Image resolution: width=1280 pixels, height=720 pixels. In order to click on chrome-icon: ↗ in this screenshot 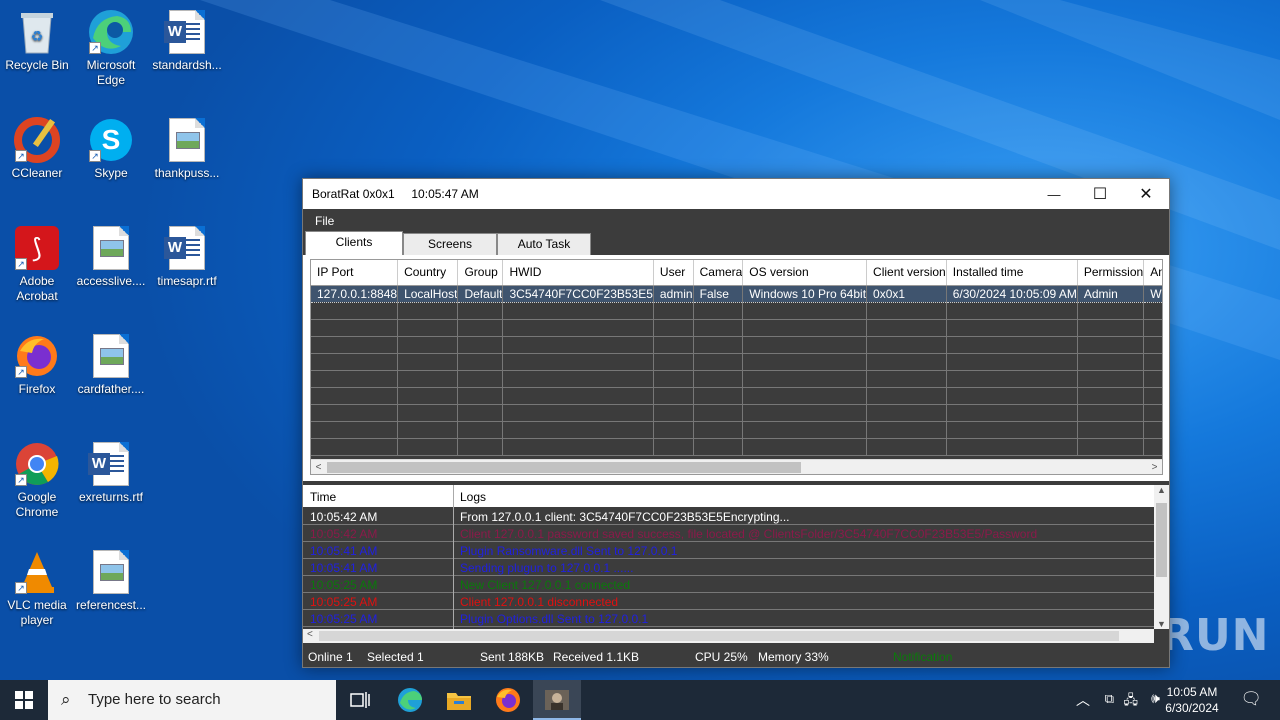, I will do `click(37, 464)`.